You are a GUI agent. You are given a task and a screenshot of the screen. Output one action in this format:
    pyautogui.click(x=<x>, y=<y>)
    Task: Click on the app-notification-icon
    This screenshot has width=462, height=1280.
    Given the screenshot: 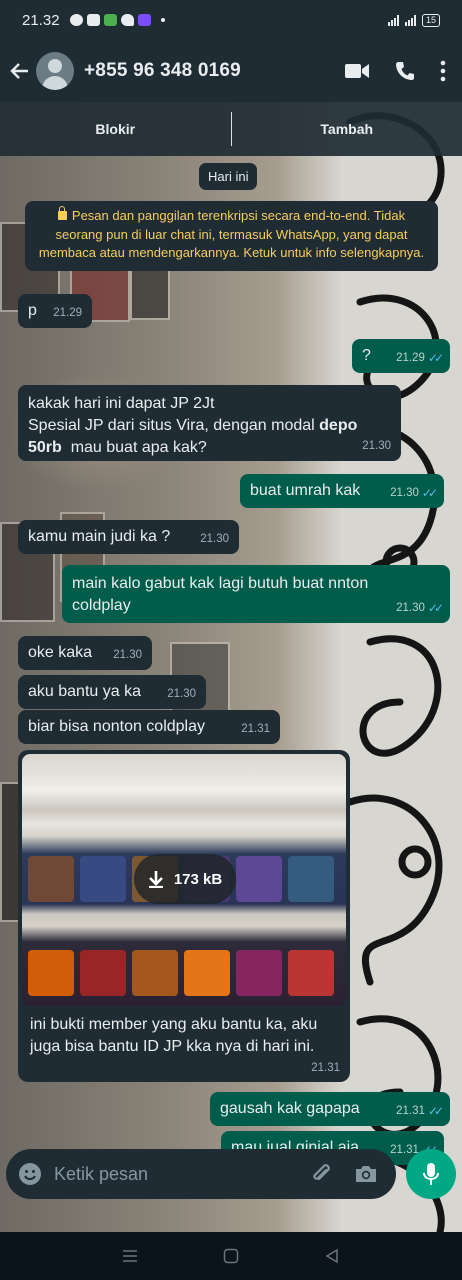 What is the action you would take?
    pyautogui.click(x=110, y=20)
    